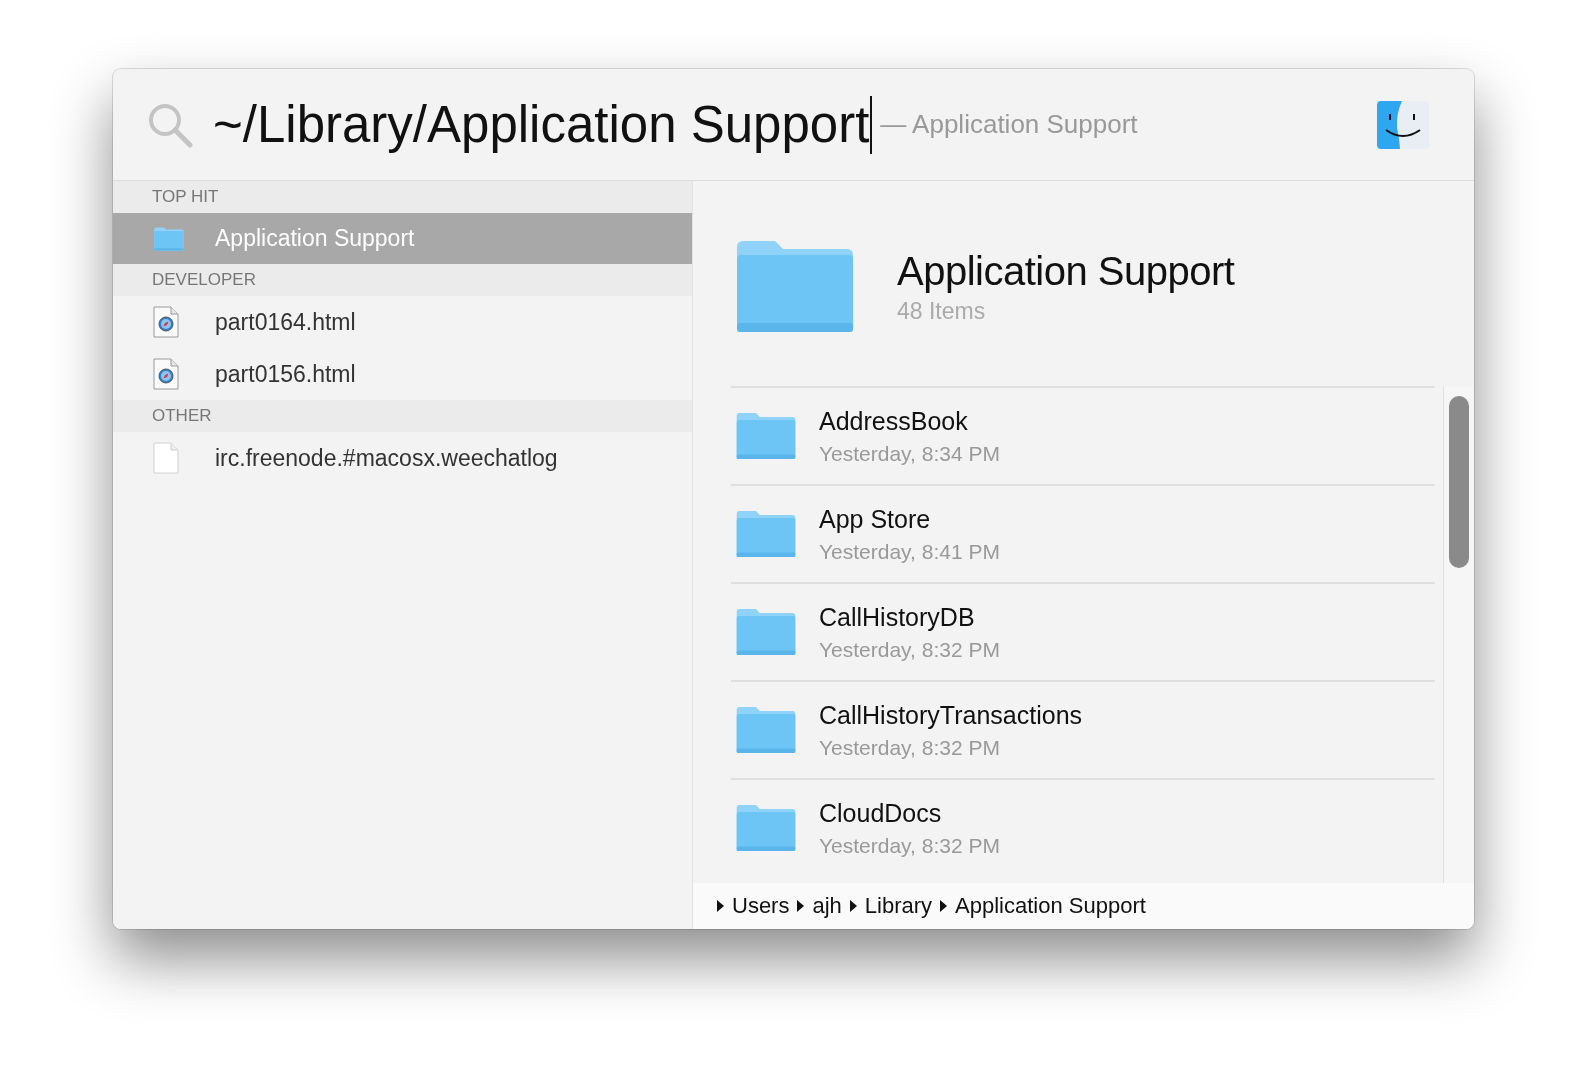 Image resolution: width=1588 pixels, height=1088 pixels. Describe the element at coordinates (204, 280) in the screenshot. I see `section-header: DEVELOPER` at that location.